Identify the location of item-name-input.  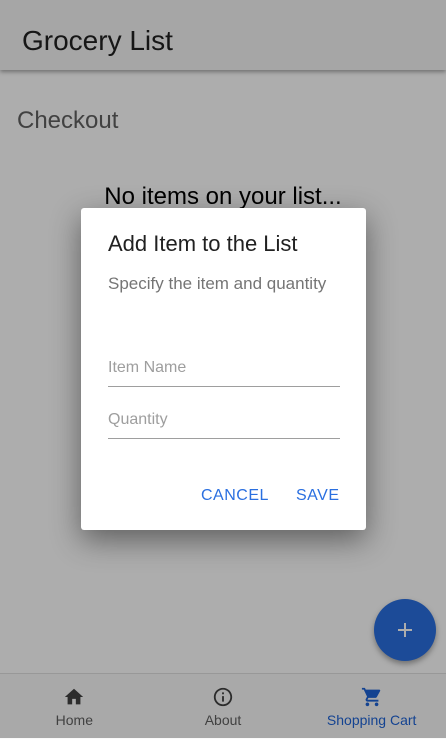
(224, 368).